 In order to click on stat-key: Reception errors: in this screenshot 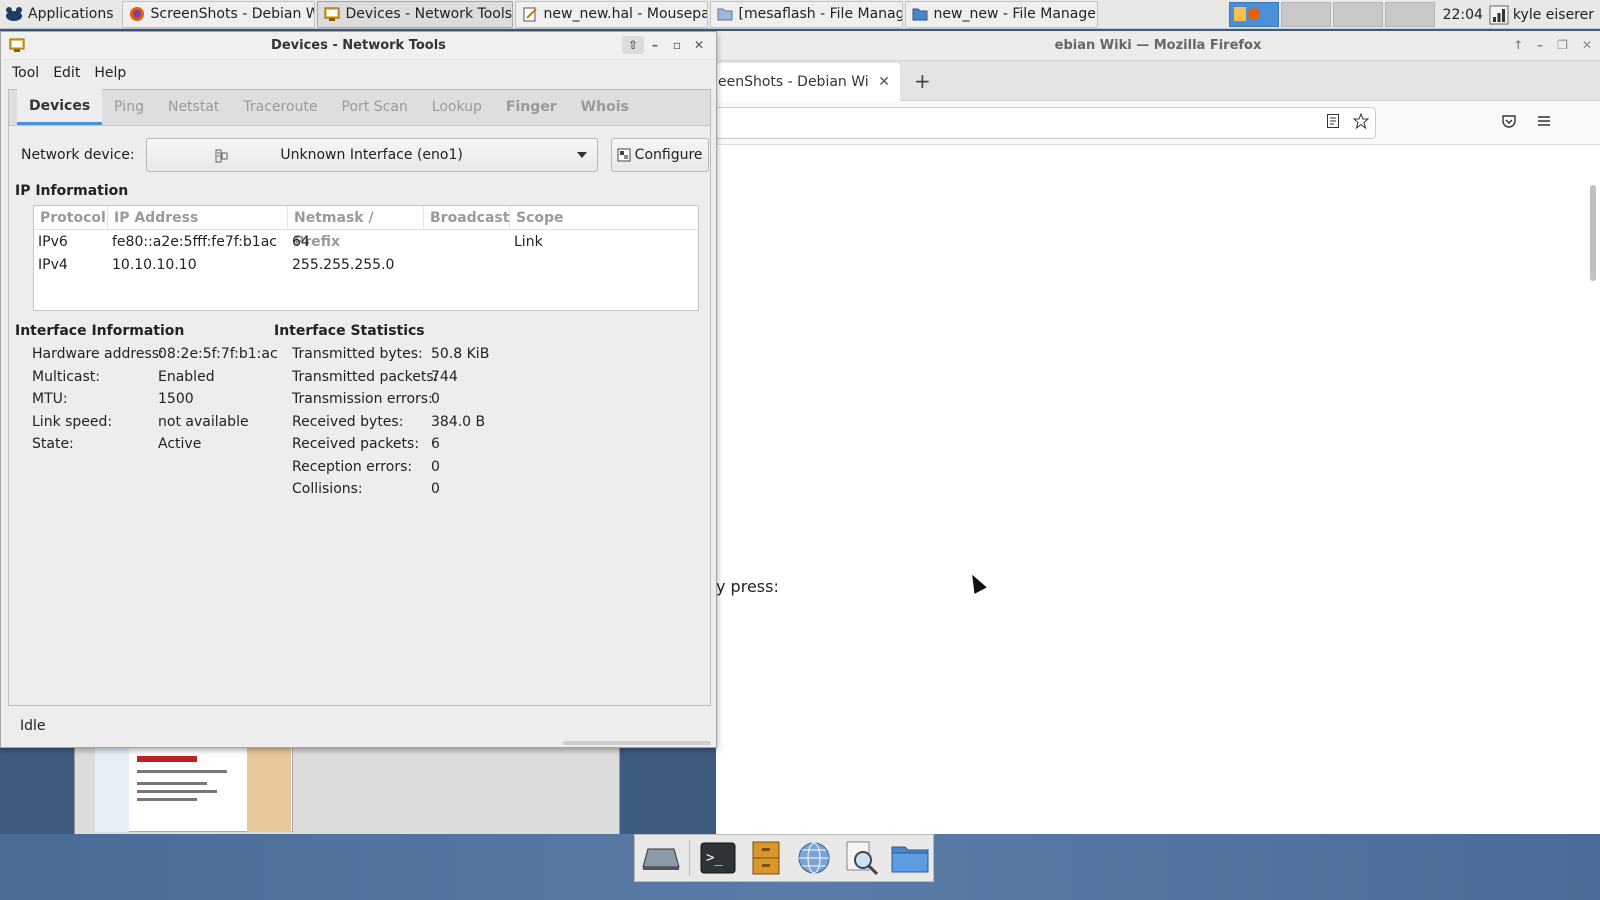, I will do `click(352, 466)`.